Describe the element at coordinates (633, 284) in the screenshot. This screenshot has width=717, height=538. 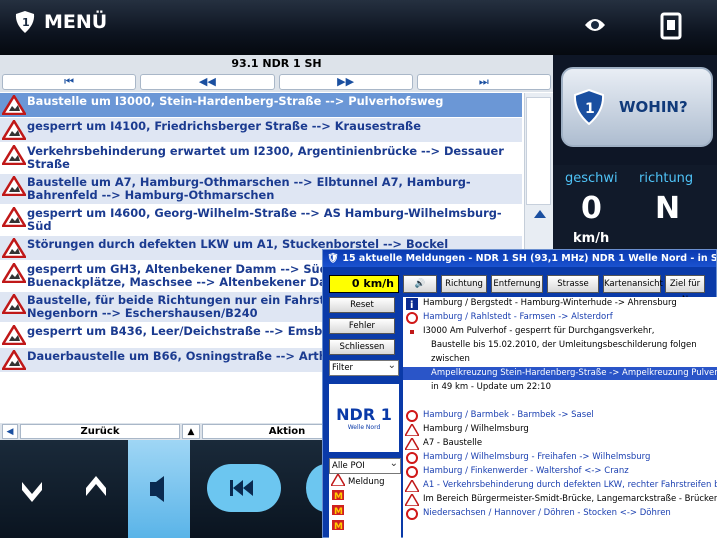
I see `map-view-button: Kartenansicht` at that location.